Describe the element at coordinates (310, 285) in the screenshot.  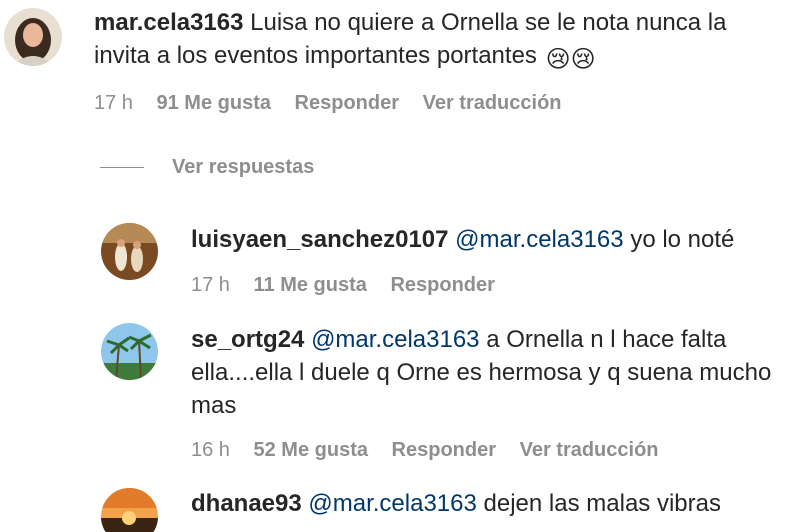
I see `likes-count: 11 Me gusta` at that location.